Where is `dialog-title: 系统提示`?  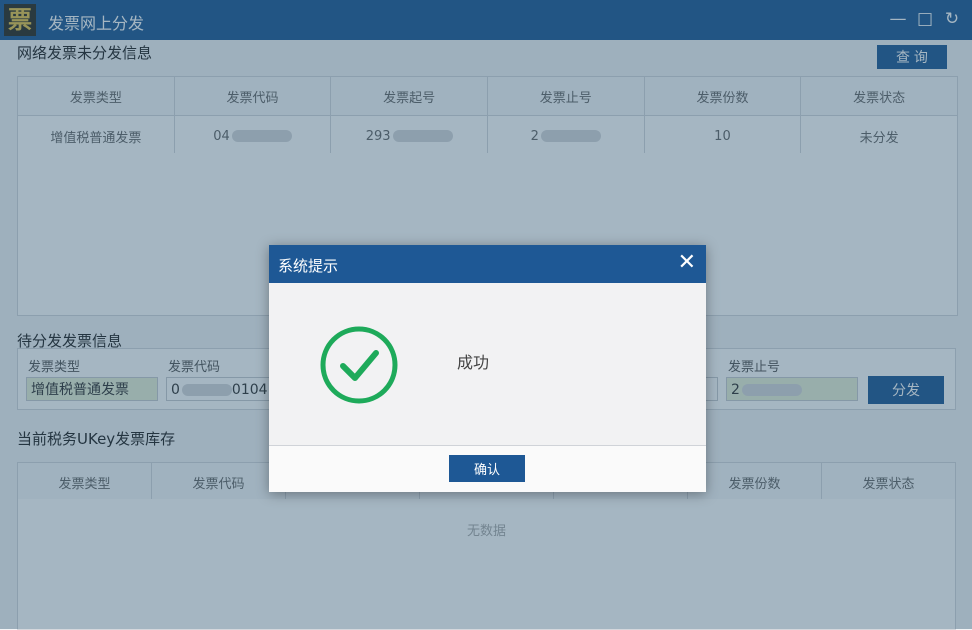
dialog-title: 系统提示 is located at coordinates (308, 266).